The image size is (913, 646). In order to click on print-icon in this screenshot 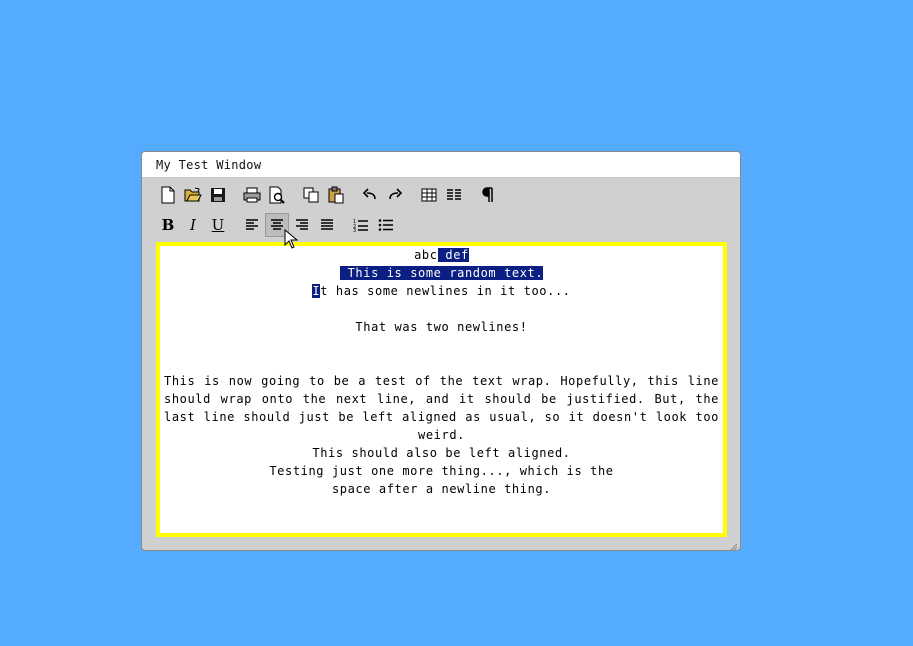, I will do `click(252, 195)`.